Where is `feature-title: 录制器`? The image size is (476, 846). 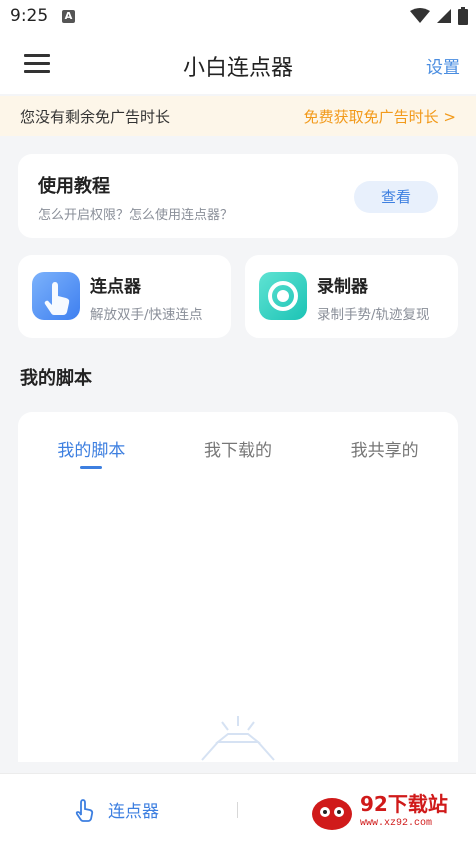 feature-title: 录制器 is located at coordinates (342, 287).